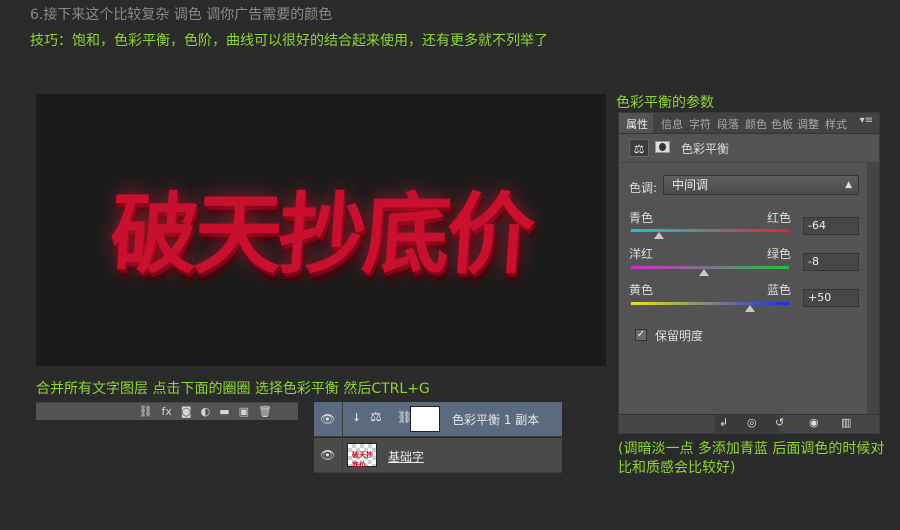 Image resolution: width=900 pixels, height=530 pixels. Describe the element at coordinates (808, 124) in the screenshot. I see `tab-adjustments: 调整` at that location.